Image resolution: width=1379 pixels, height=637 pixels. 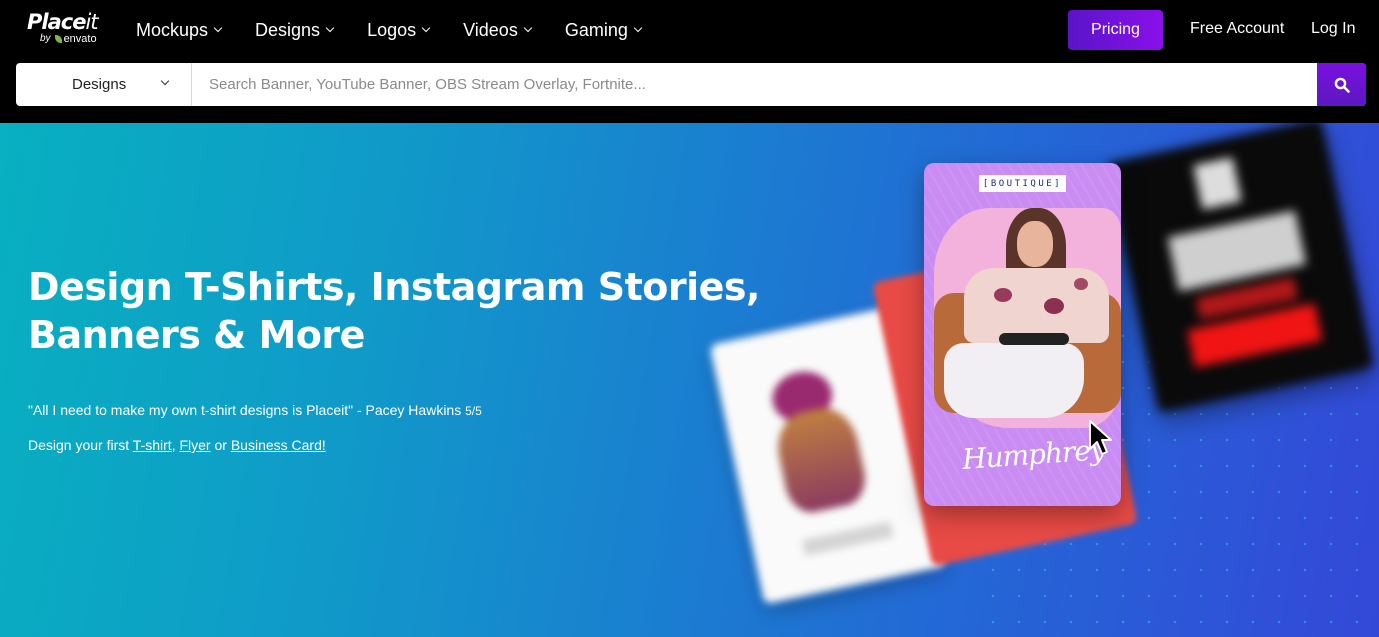 What do you see at coordinates (45, 38) in the screenshot?
I see `logo-by: by` at bounding box center [45, 38].